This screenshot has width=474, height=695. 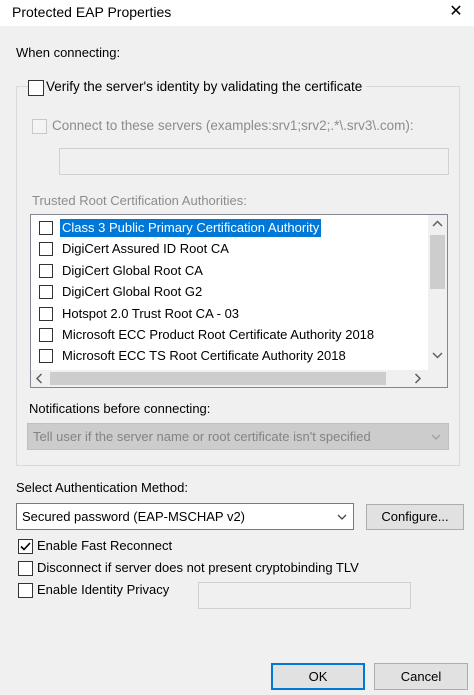 I want to click on chevron-up-icon, so click(x=437, y=223).